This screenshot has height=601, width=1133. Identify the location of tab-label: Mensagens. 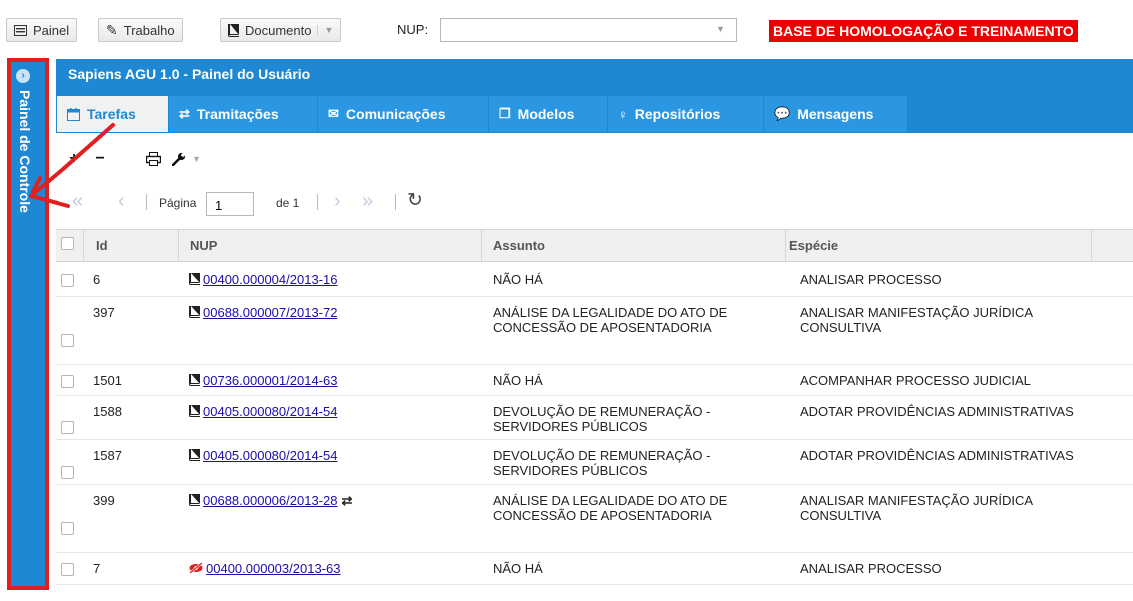
(835, 114).